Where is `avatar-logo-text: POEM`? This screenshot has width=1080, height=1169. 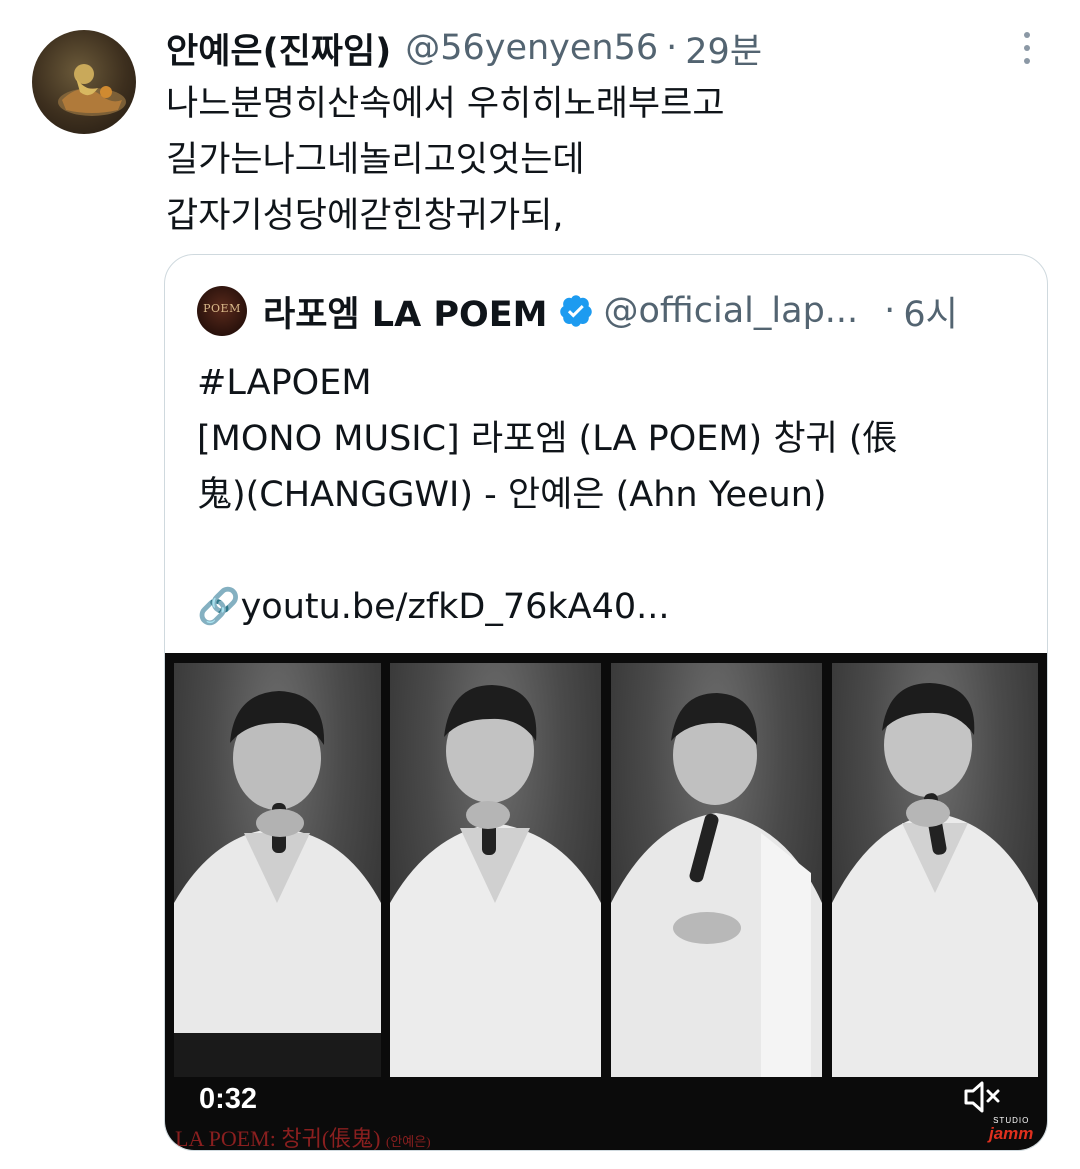 avatar-logo-text: POEM is located at coordinates (222, 308).